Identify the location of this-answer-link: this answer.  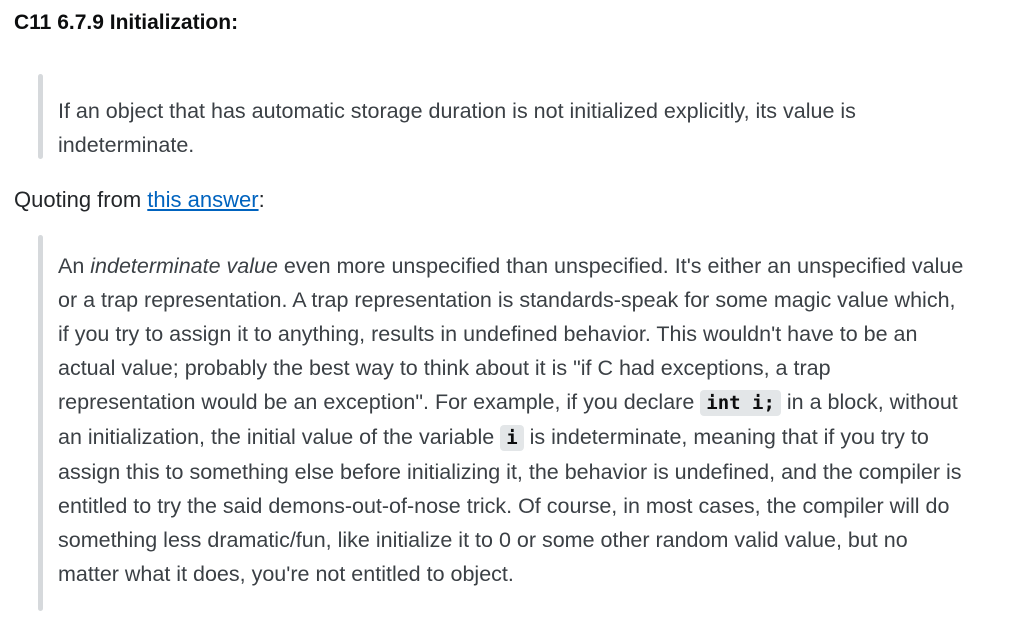
(202, 199).